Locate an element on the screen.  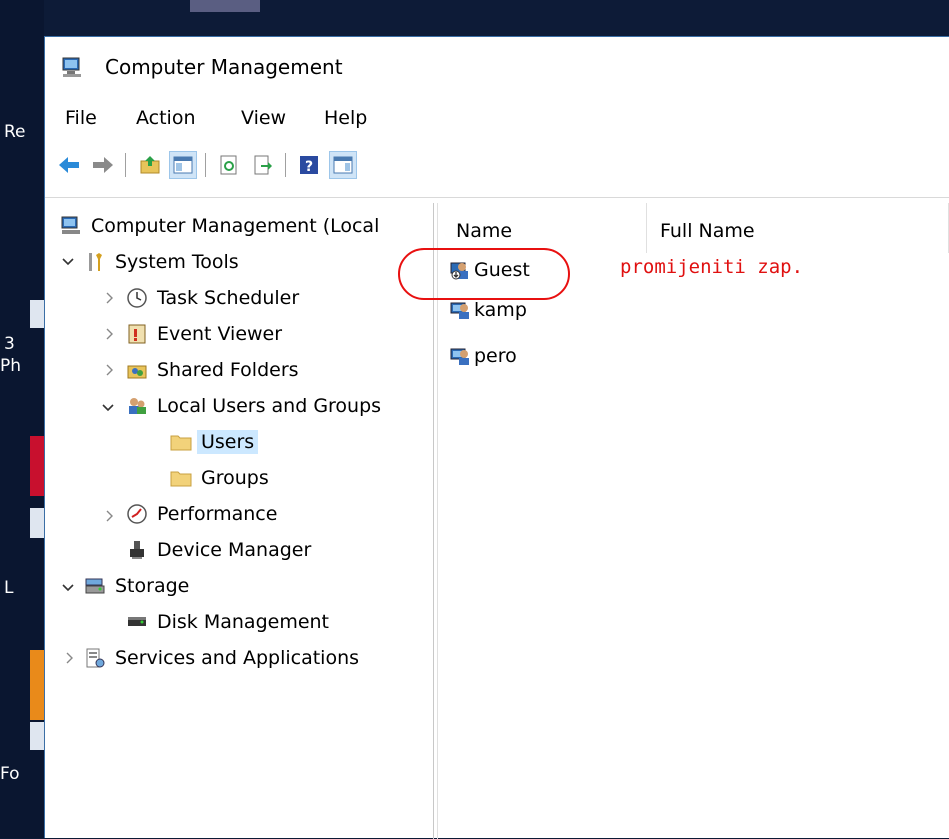
tree-item-system-tools: System Tools is located at coordinates (161, 262).